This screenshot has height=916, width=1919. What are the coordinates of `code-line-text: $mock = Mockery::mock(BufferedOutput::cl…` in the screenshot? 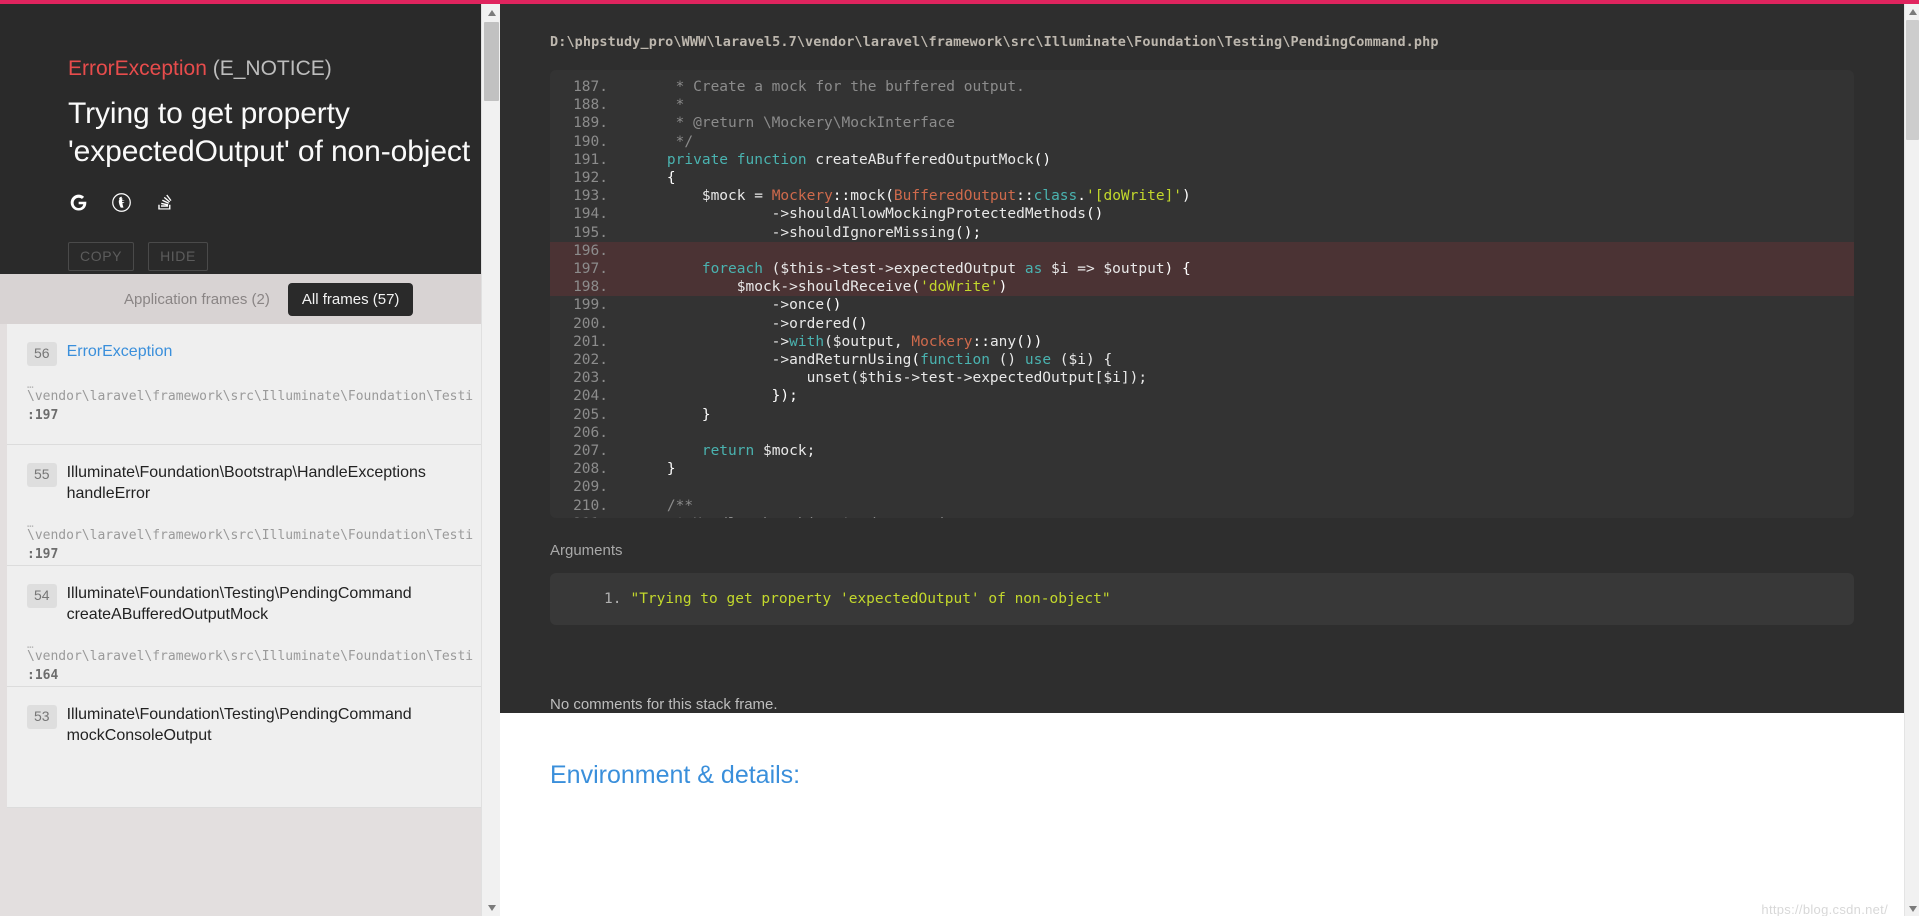 It's located at (911, 196).